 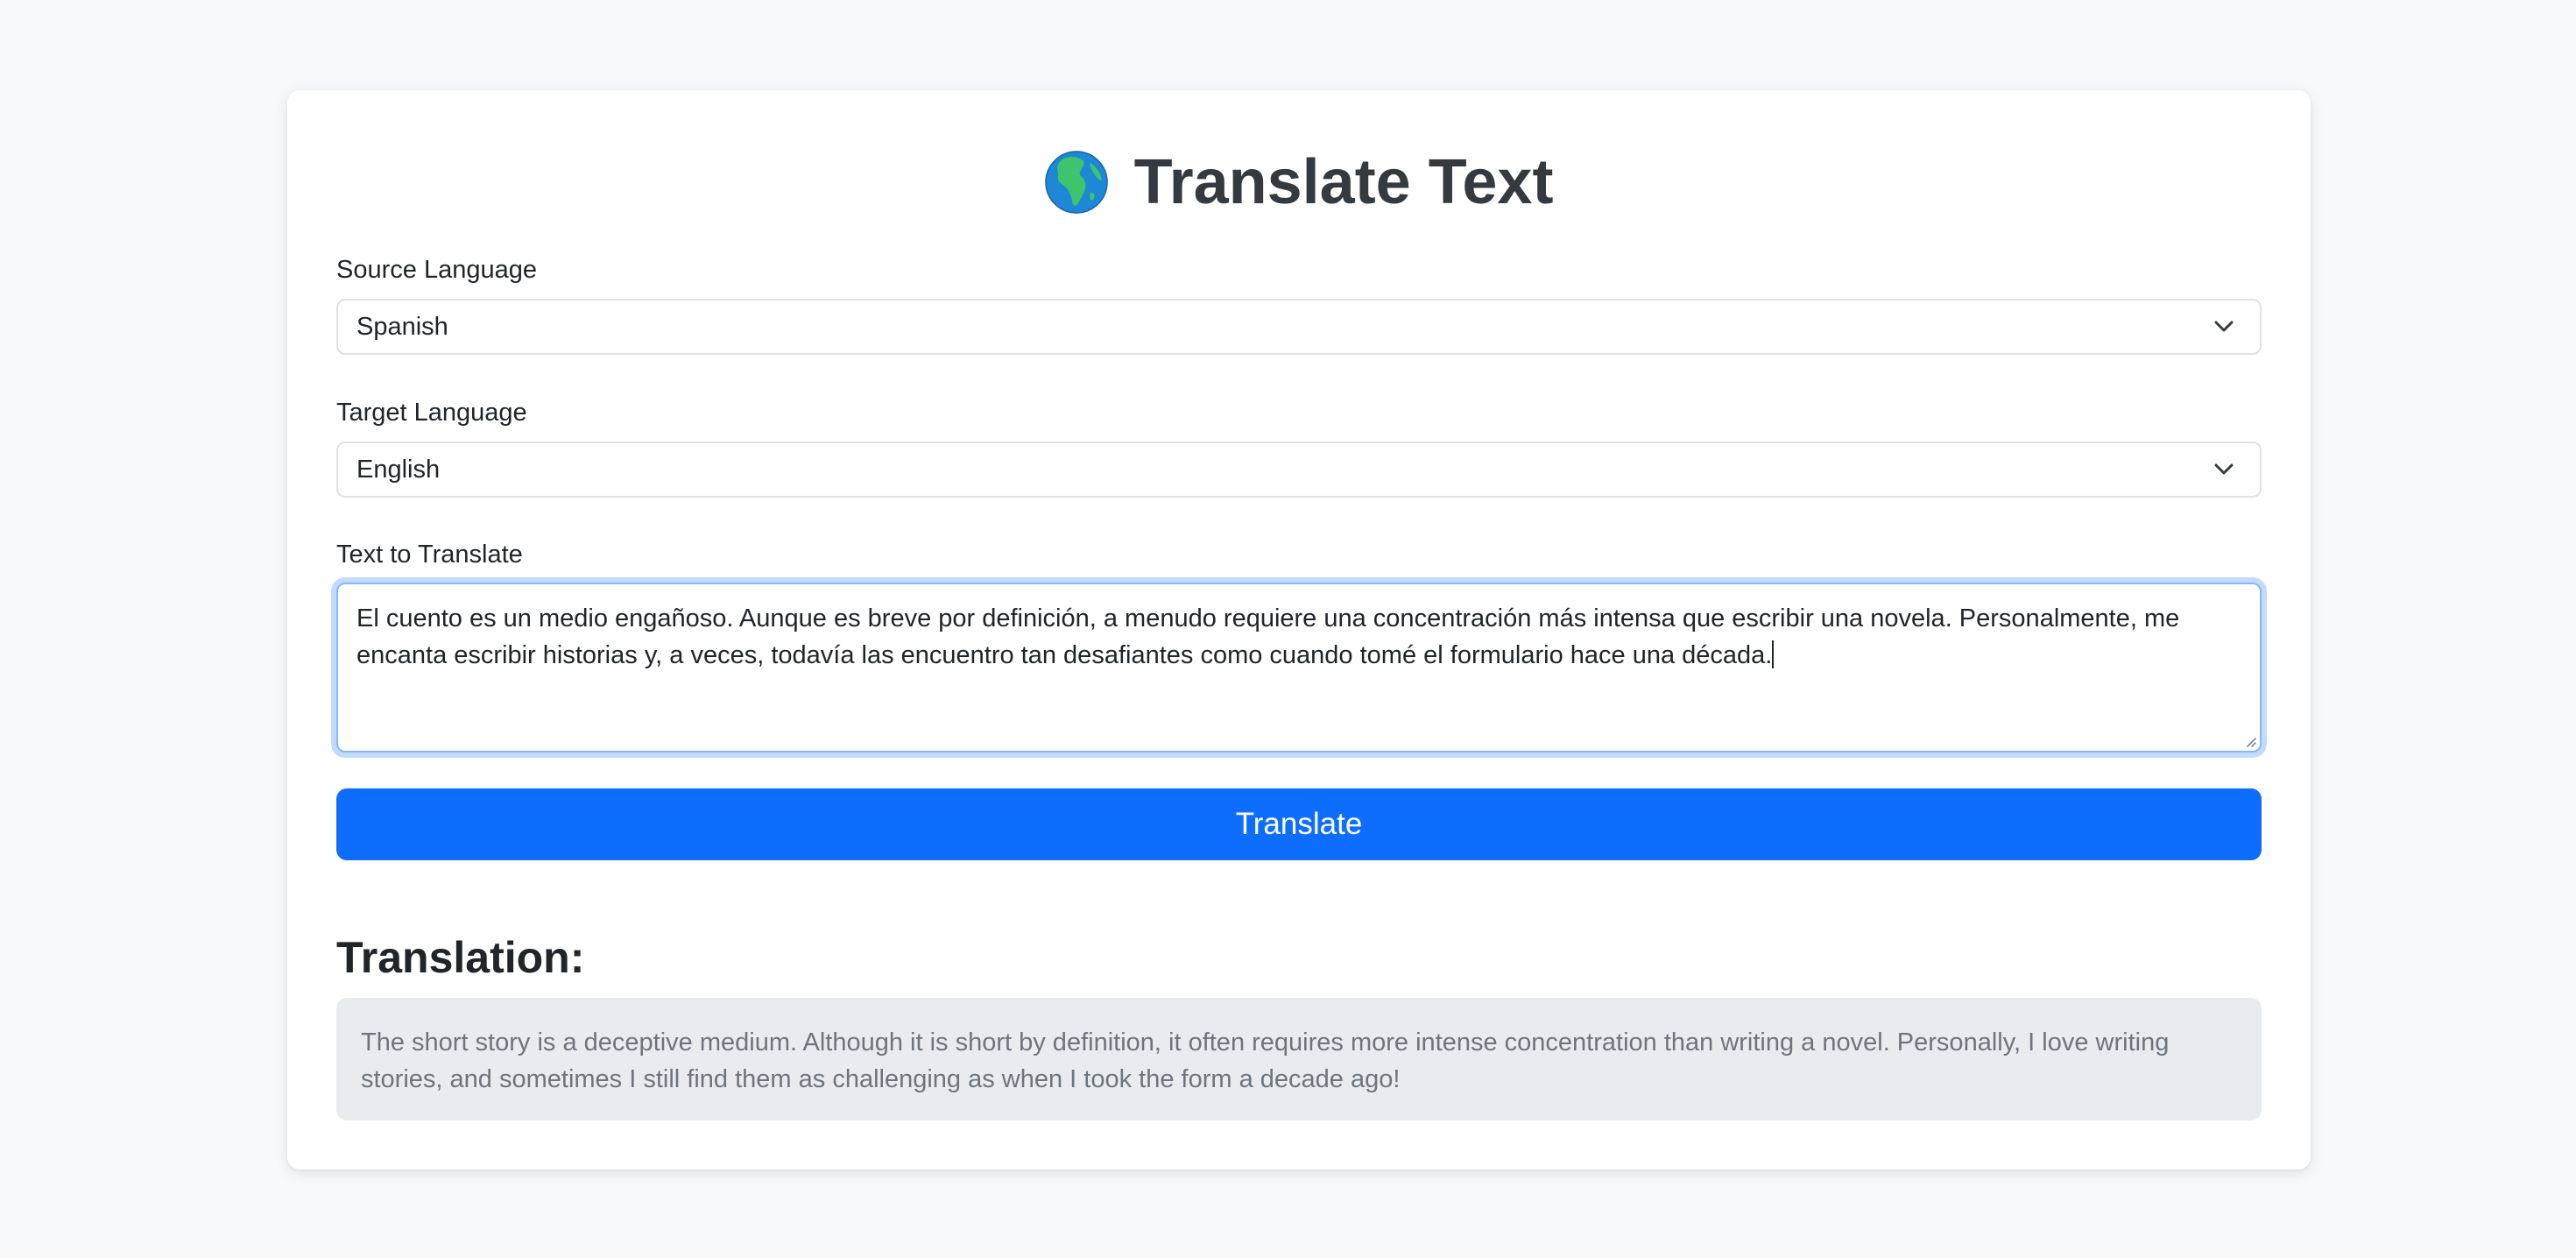 What do you see at coordinates (2250, 741) in the screenshot?
I see `resize-handle-icon` at bounding box center [2250, 741].